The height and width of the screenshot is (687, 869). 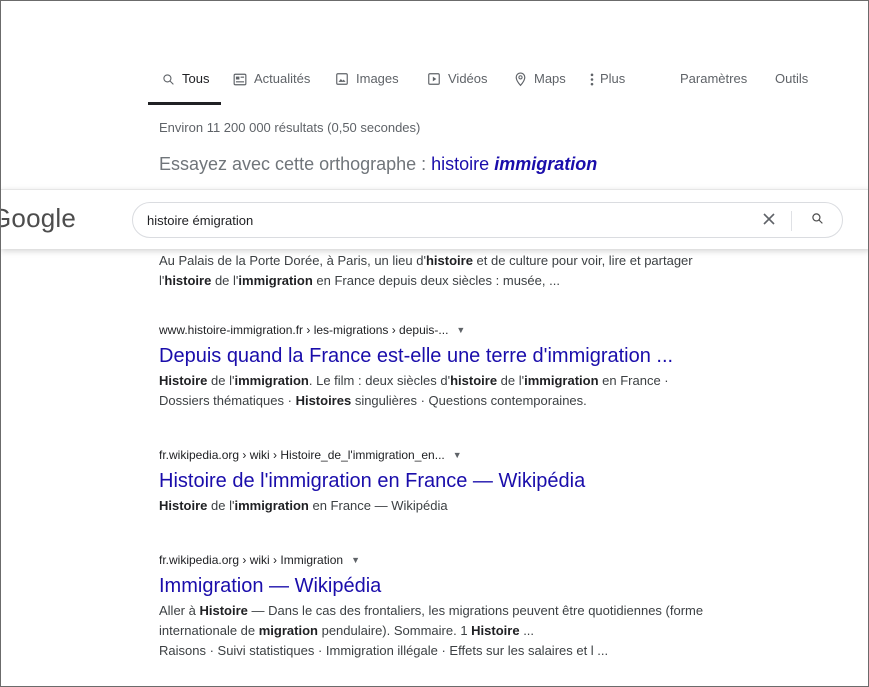 I want to click on sticky-search-header: Google, so click(x=434, y=219).